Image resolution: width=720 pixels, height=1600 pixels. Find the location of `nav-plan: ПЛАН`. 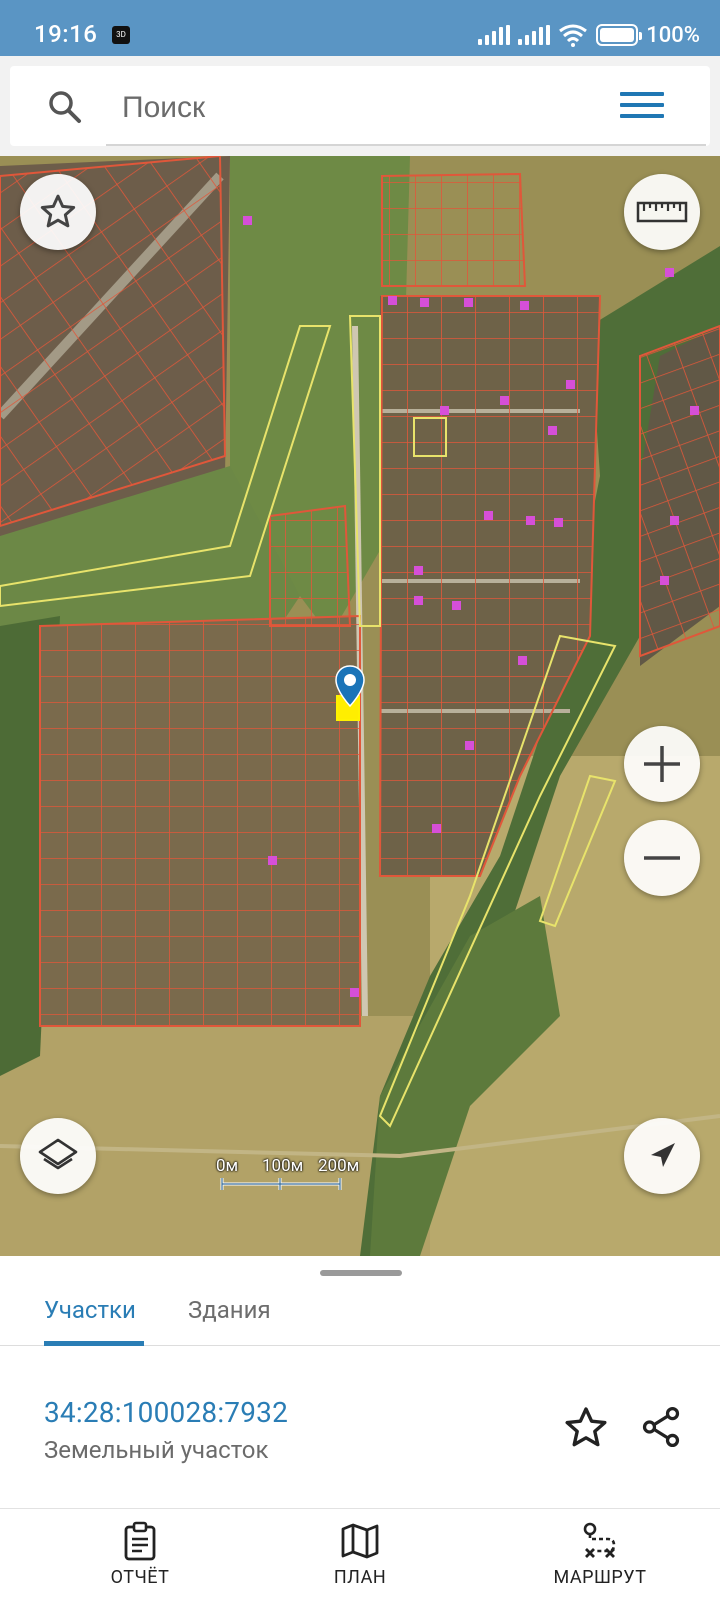

nav-plan: ПЛАН is located at coordinates (360, 1554).